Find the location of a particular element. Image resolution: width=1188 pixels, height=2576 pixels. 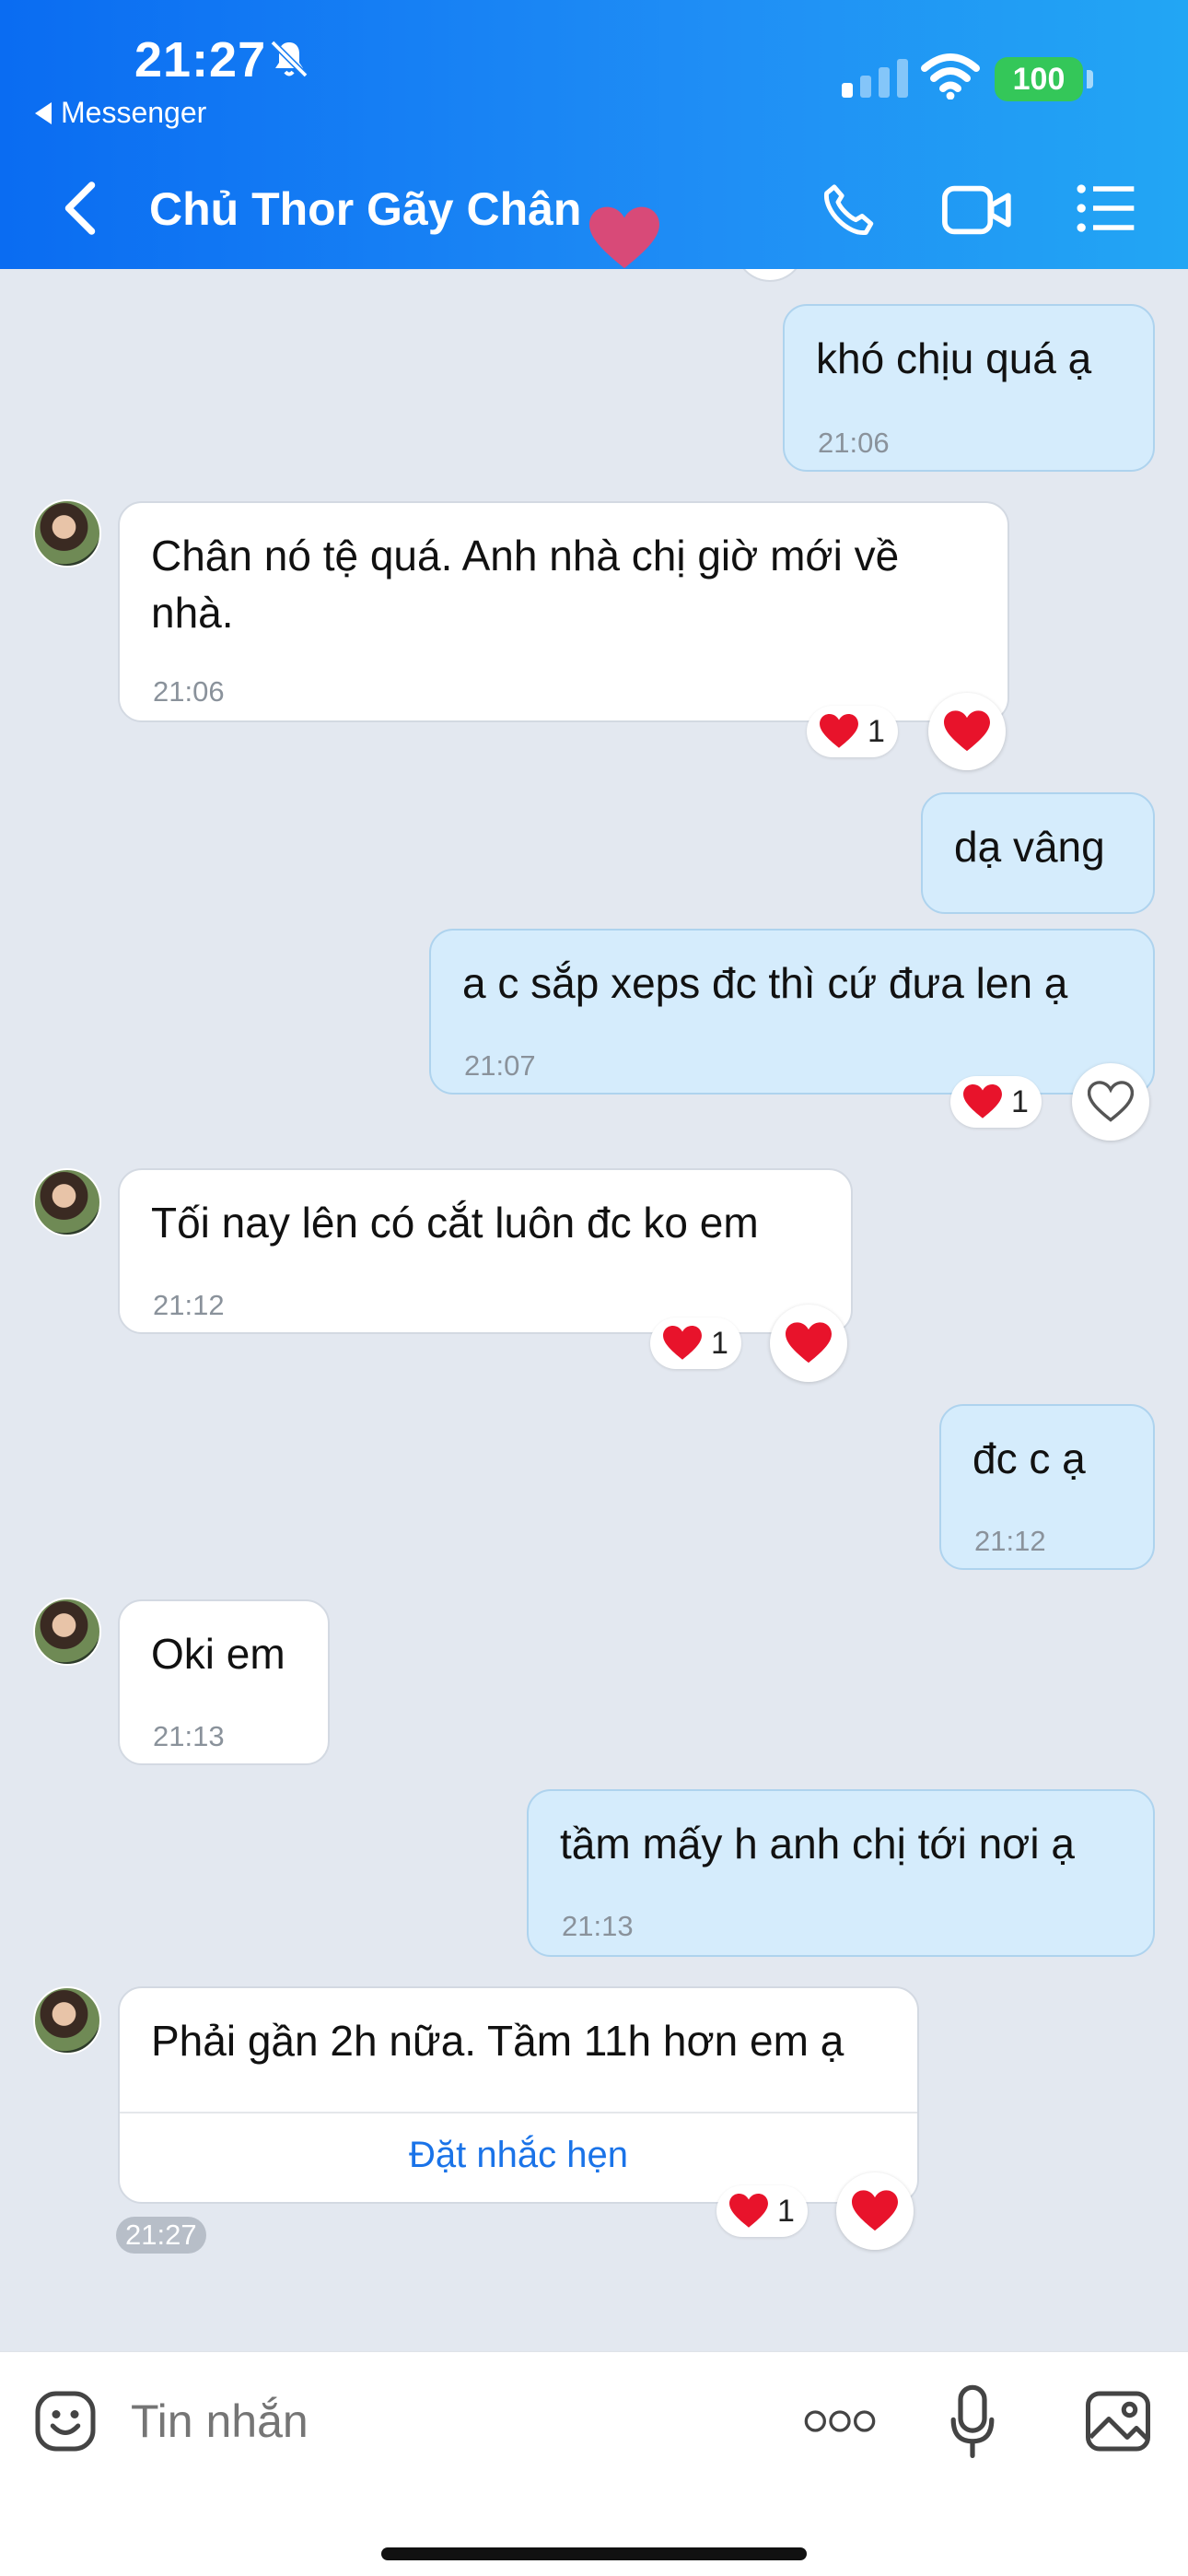

back-triangle-icon is located at coordinates (43, 112).